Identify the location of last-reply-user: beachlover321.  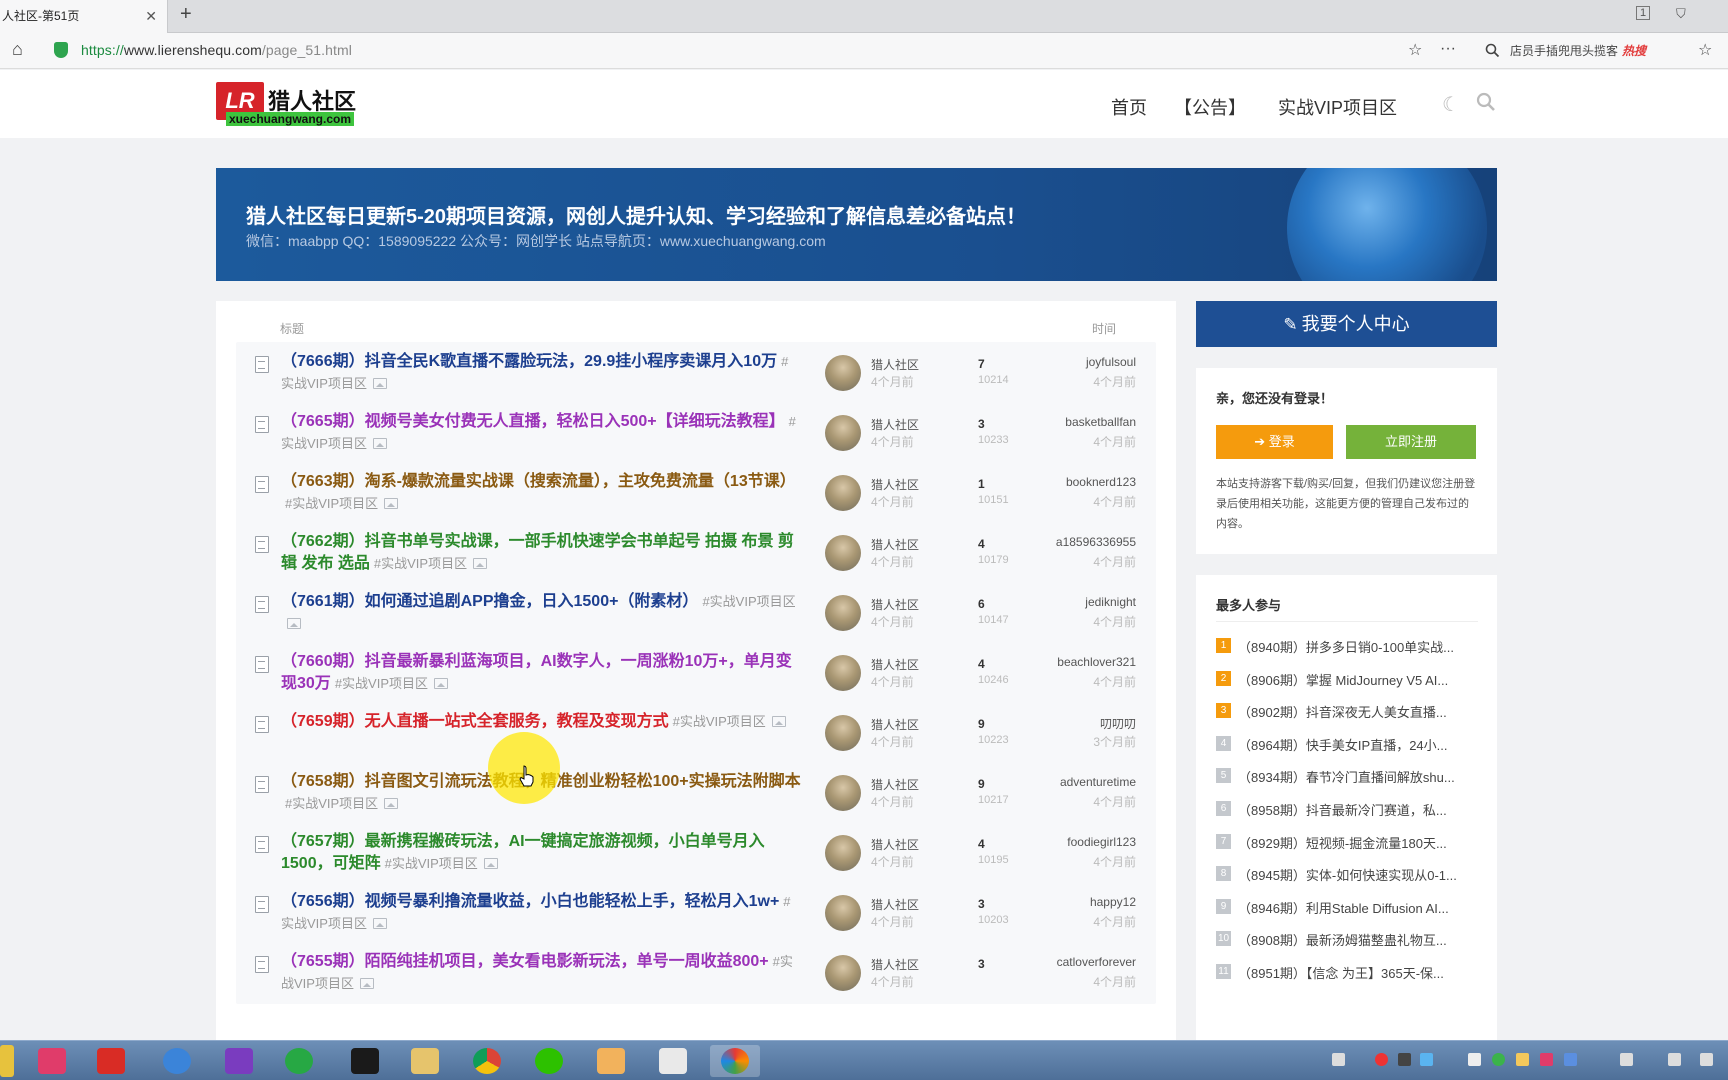
(1096, 662).